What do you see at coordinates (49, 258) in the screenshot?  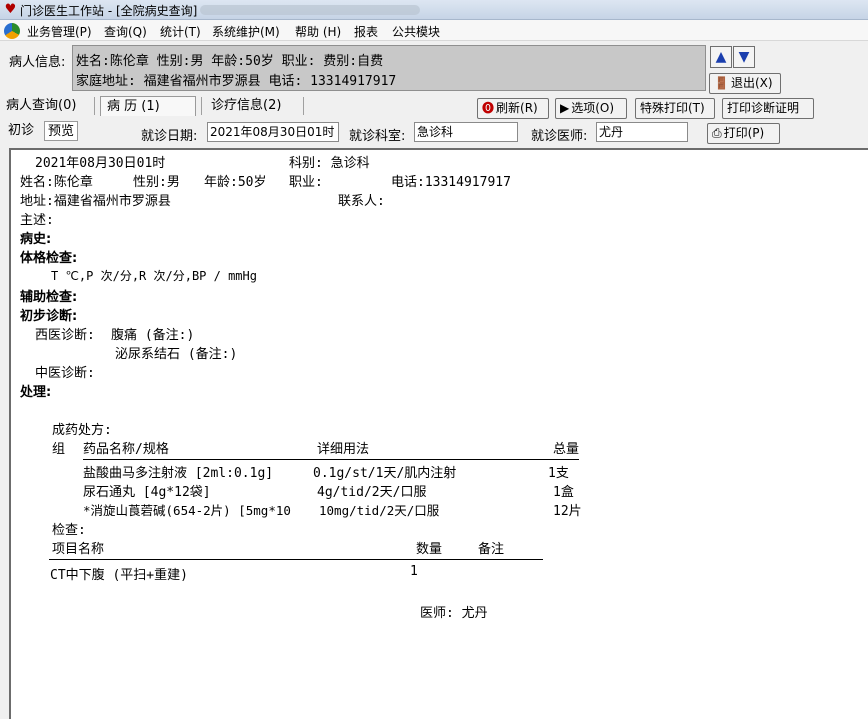 I see `record-exam-title: 体格检查:` at bounding box center [49, 258].